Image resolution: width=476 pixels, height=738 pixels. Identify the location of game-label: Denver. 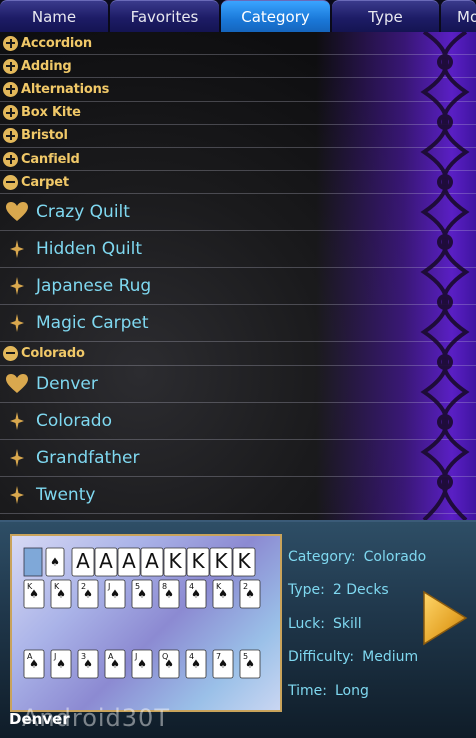
(67, 383).